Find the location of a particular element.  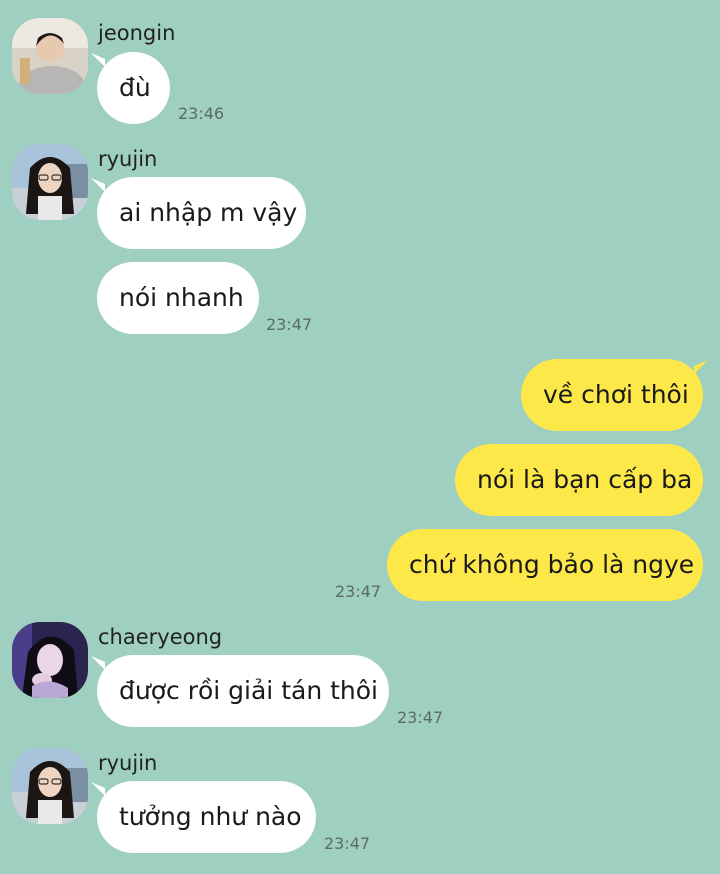

message-bubble: nói nhanh is located at coordinates (178, 298).